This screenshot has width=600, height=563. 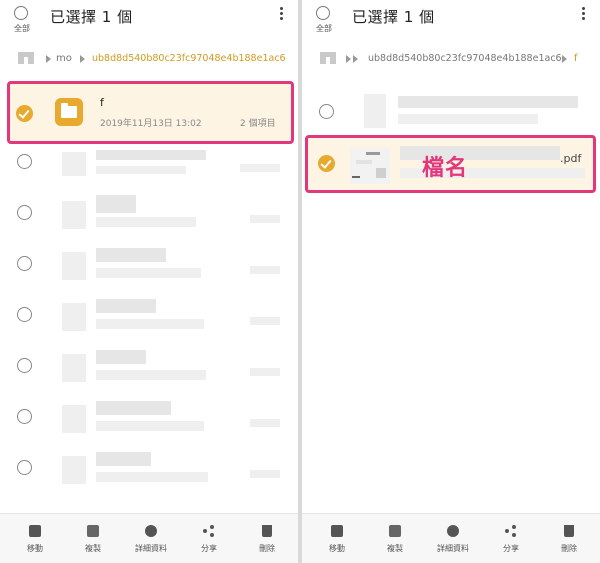 I want to click on breadcrumb: ub8d8d540b80c23fc97048e4b188e1ac6 f, so click(x=451, y=59).